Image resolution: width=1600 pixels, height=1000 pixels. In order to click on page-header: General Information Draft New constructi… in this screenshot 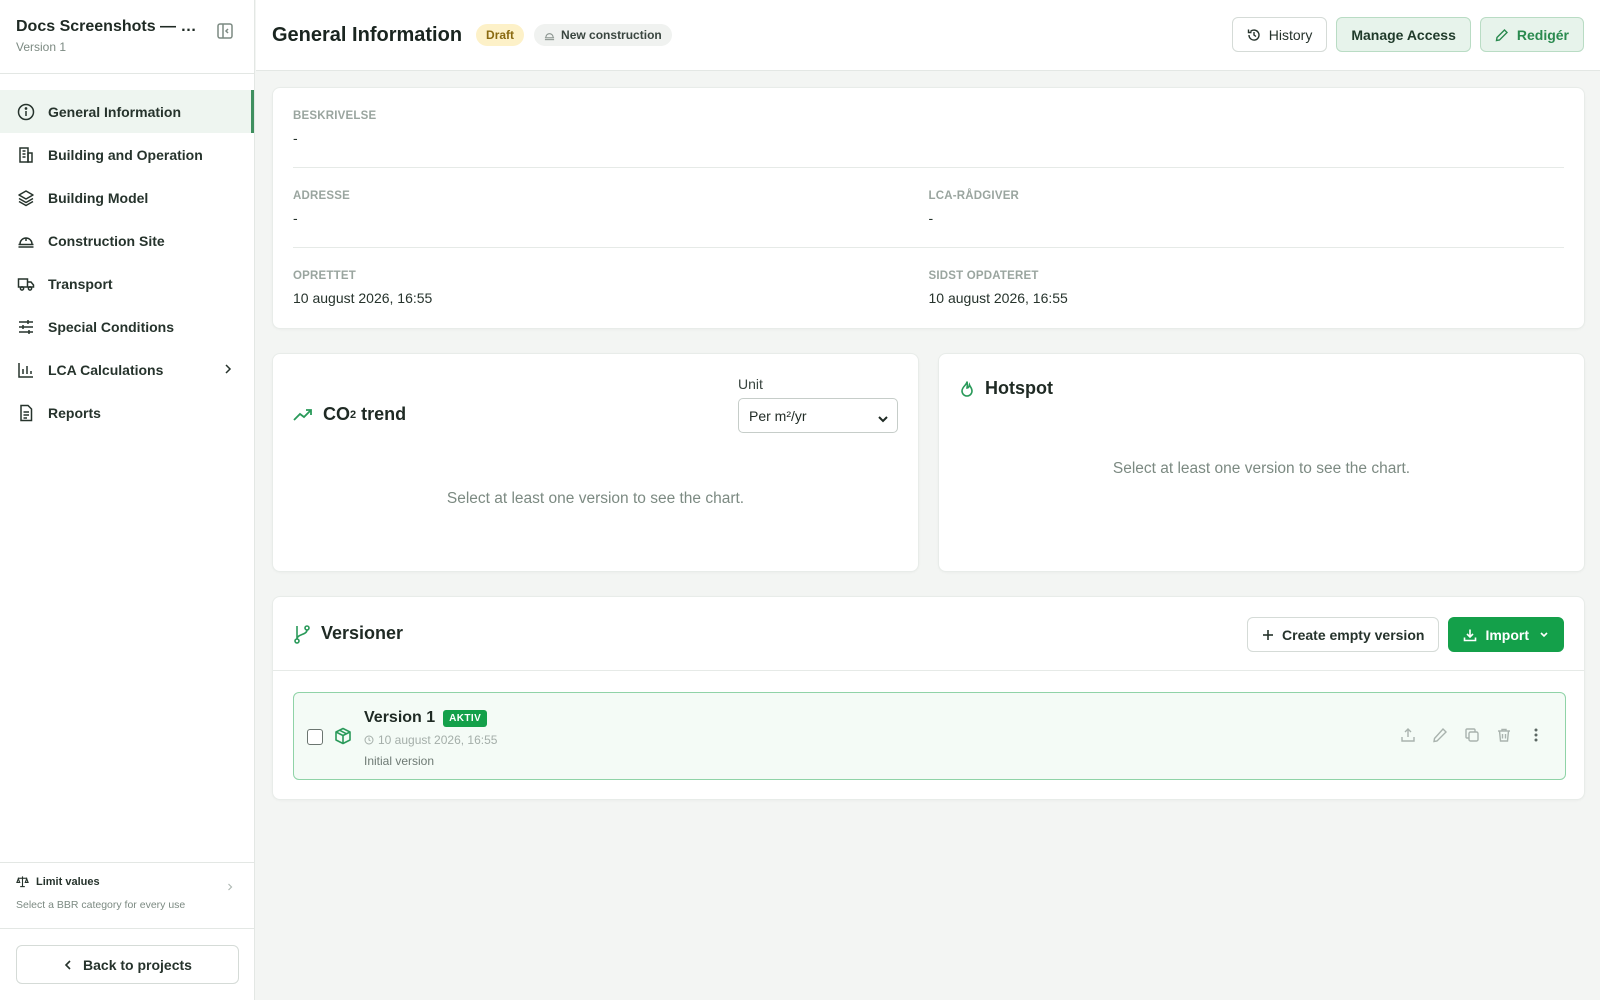, I will do `click(928, 35)`.